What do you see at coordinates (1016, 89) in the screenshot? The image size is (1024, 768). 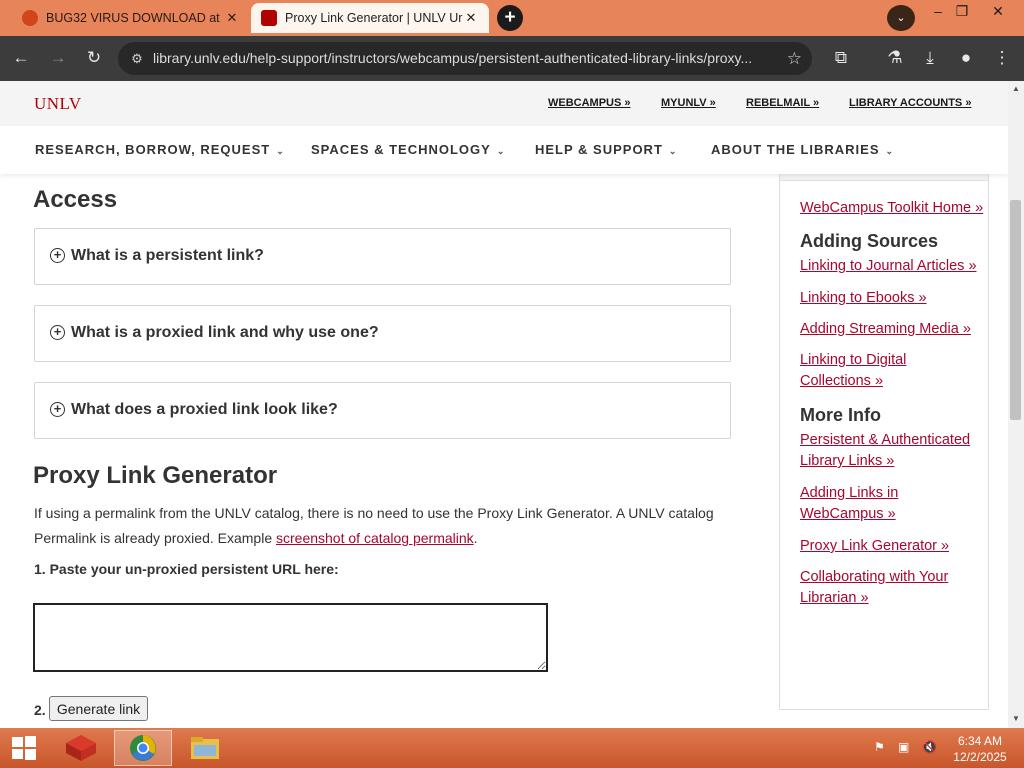 I see `scroll-up-arrow-icon: ▲` at bounding box center [1016, 89].